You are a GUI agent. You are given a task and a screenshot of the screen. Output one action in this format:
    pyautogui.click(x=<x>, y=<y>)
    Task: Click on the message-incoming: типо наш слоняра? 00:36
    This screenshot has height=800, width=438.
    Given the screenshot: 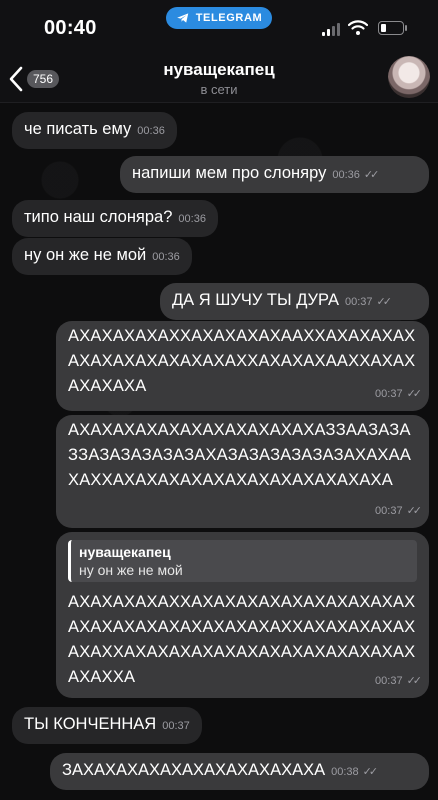 What is the action you would take?
    pyautogui.click(x=115, y=218)
    